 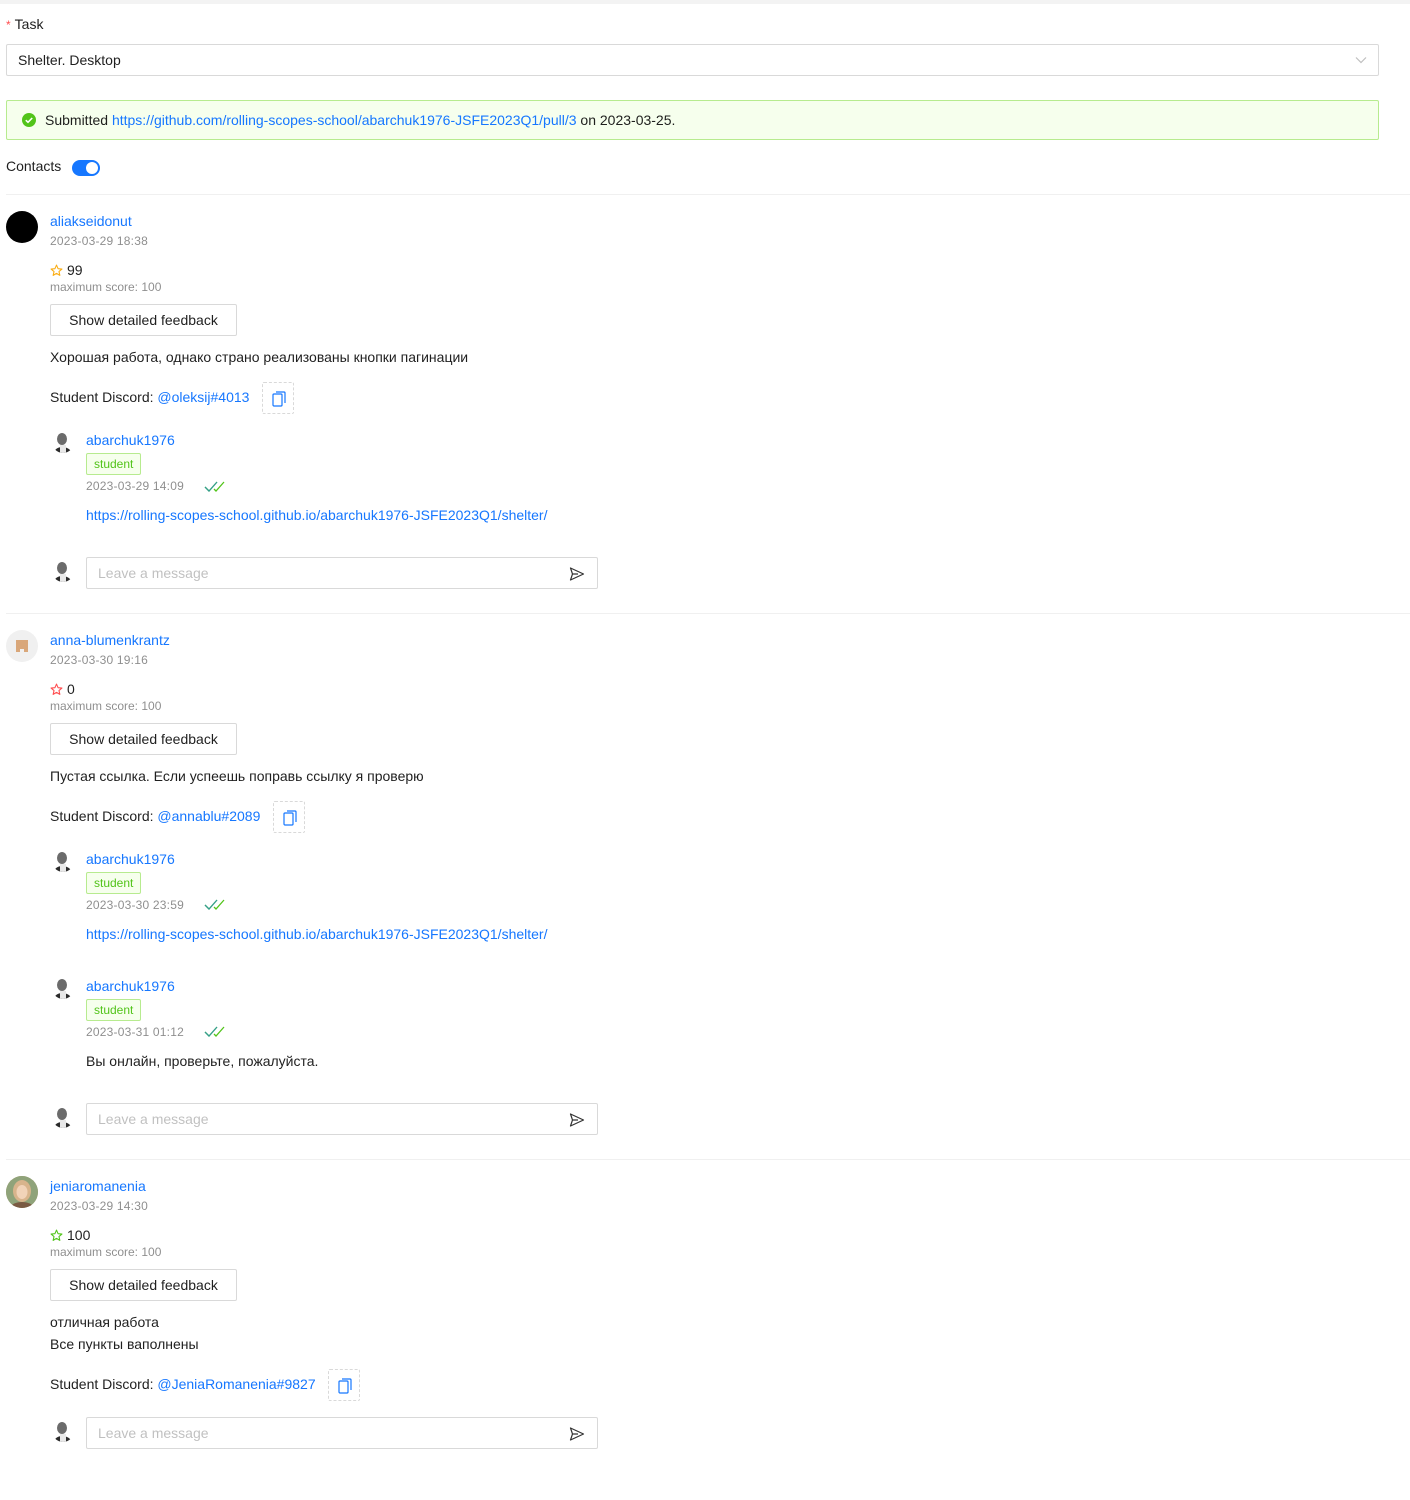 I want to click on review-score: 0, so click(x=62, y=689).